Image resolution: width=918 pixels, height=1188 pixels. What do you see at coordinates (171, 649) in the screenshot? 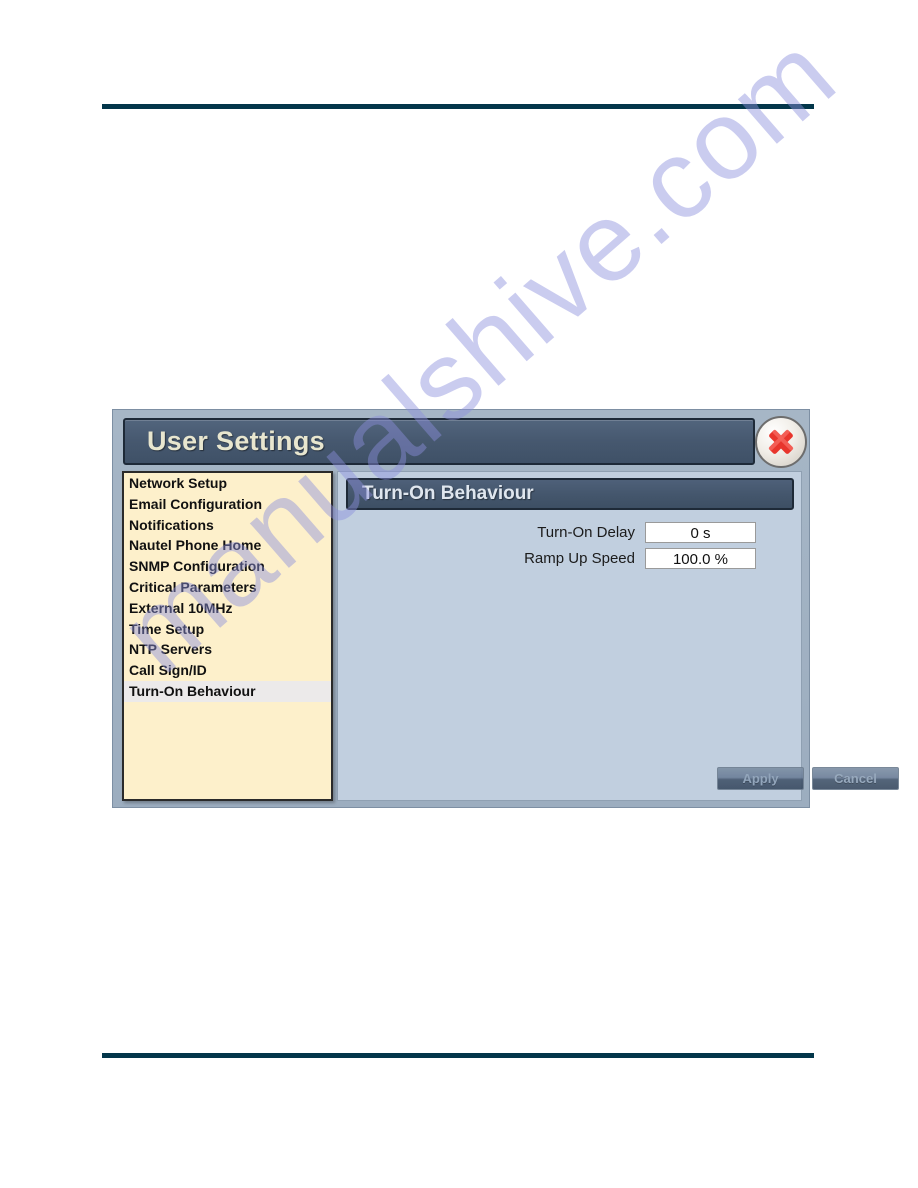
I see `sidebar-item-label: NTP Servers` at bounding box center [171, 649].